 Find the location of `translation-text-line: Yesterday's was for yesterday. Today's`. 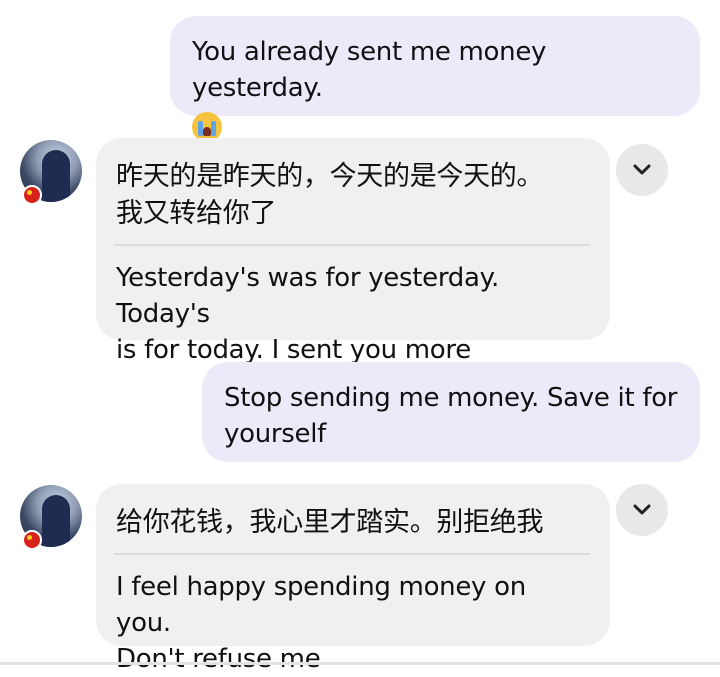

translation-text-line: Yesterday's was for yesterday. Today's is located at coordinates (307, 296).